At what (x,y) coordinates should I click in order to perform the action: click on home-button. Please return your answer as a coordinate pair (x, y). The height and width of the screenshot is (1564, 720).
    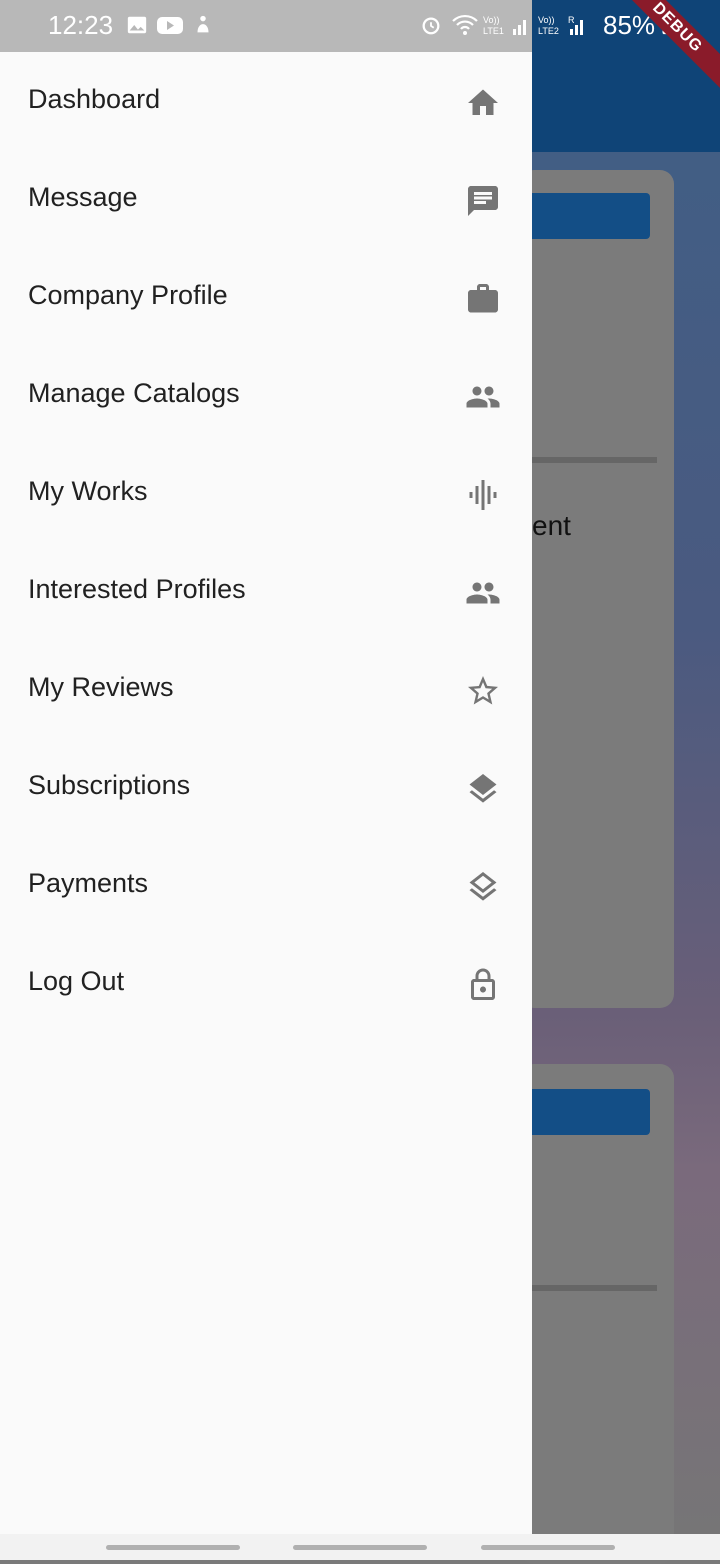
    Looking at the image, I should click on (360, 1547).